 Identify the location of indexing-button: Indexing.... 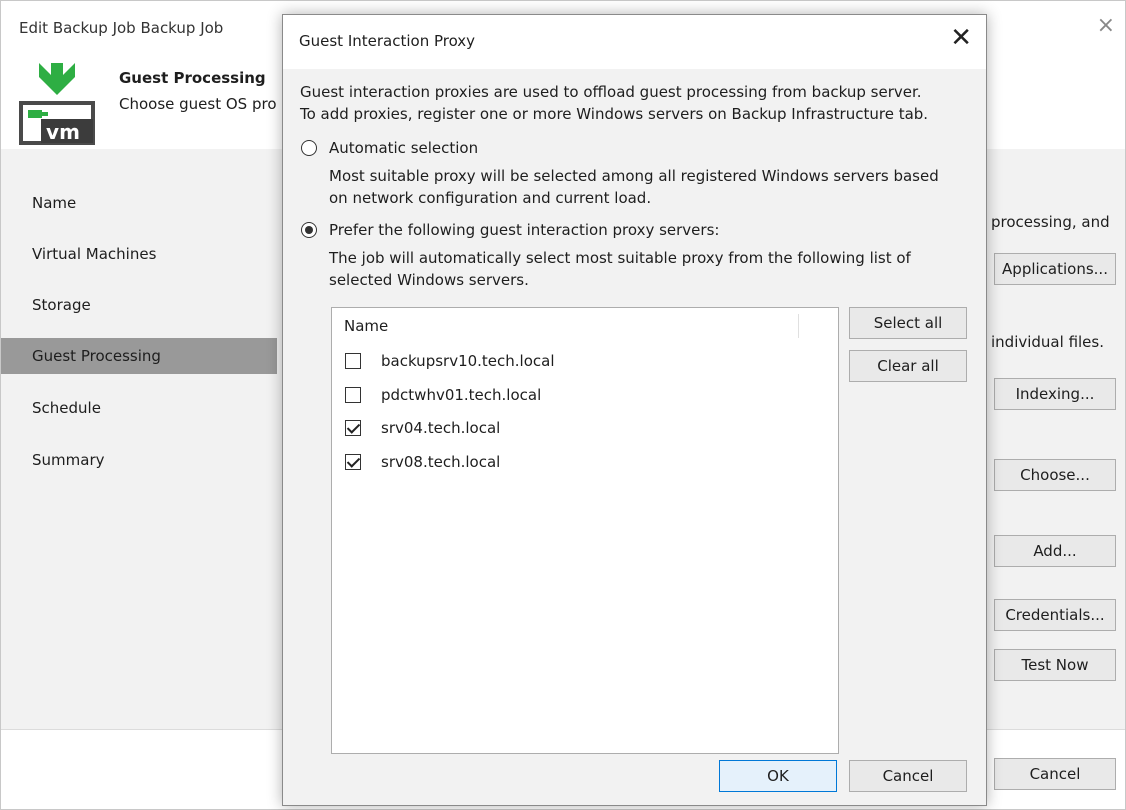
(1055, 394).